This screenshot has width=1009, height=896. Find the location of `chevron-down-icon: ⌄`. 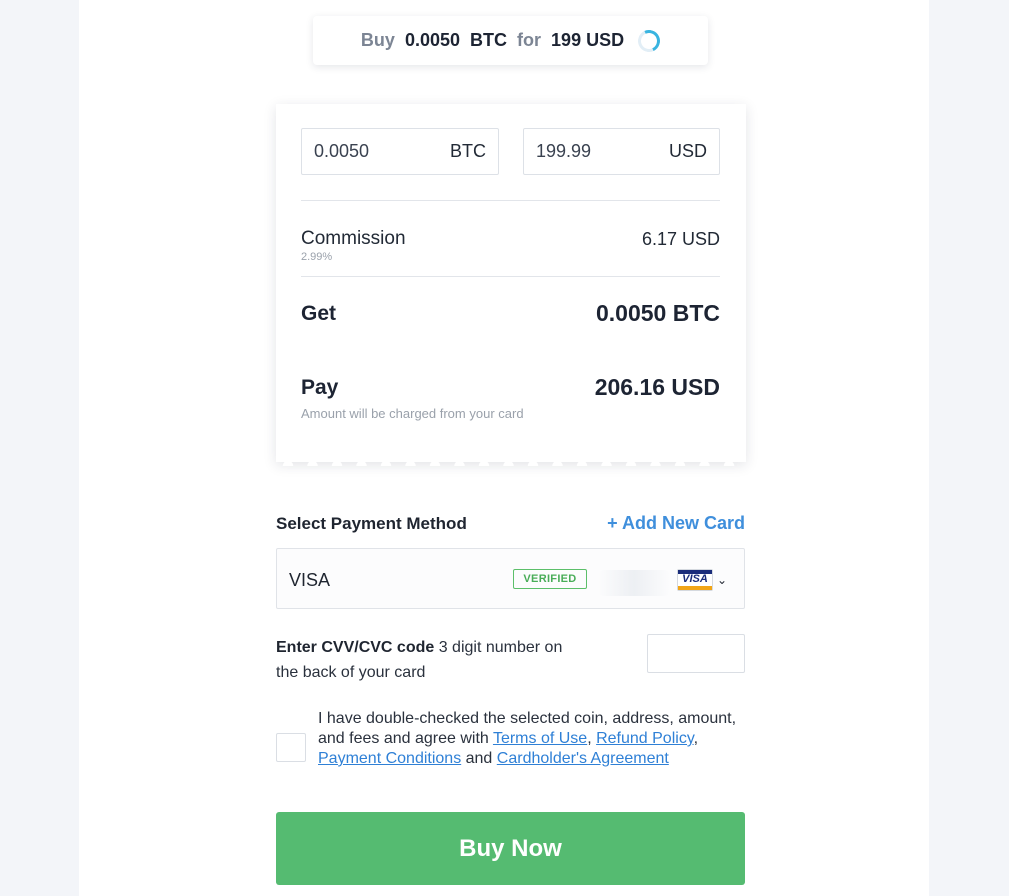

chevron-down-icon: ⌄ is located at coordinates (722, 580).